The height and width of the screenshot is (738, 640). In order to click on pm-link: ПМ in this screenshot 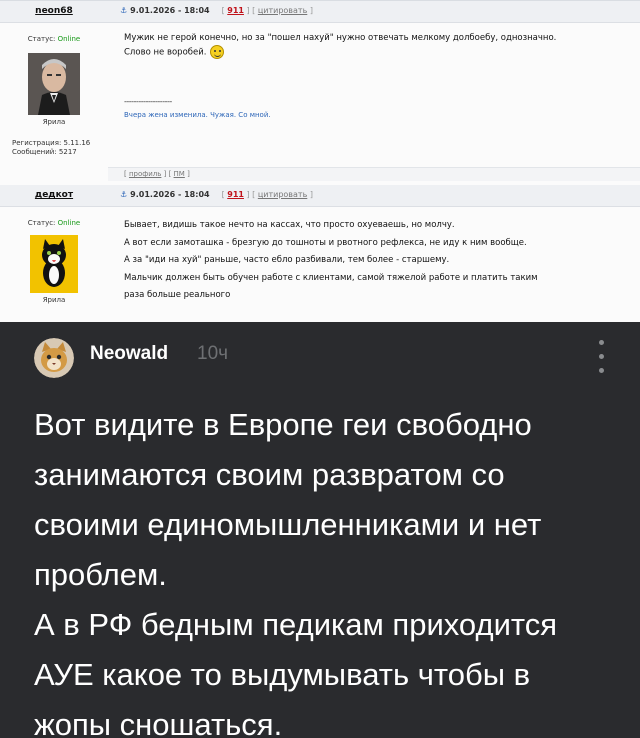, I will do `click(179, 174)`.